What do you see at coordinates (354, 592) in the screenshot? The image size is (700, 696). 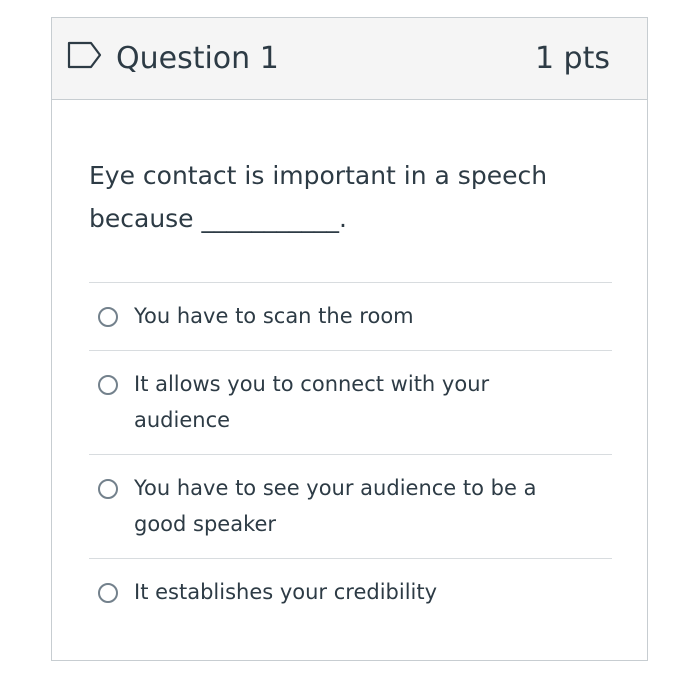 I see `answer-label: It establishes your credibility` at bounding box center [354, 592].